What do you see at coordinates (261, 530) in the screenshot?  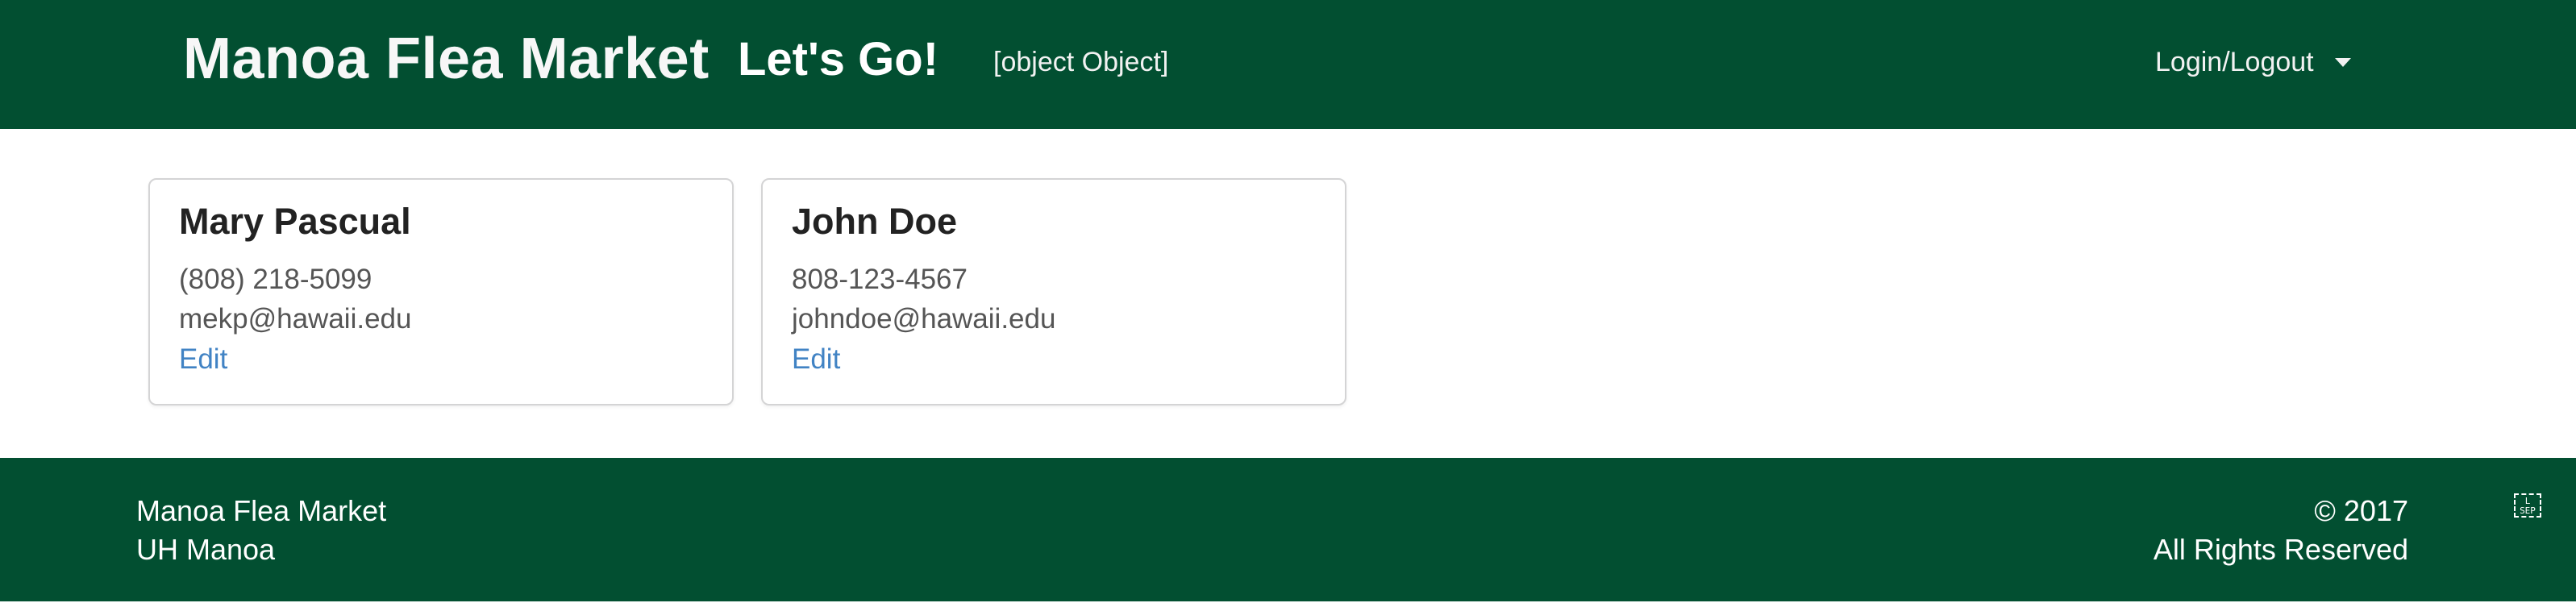 I see `footer-left: Manoa Flea Market UH Manoa` at bounding box center [261, 530].